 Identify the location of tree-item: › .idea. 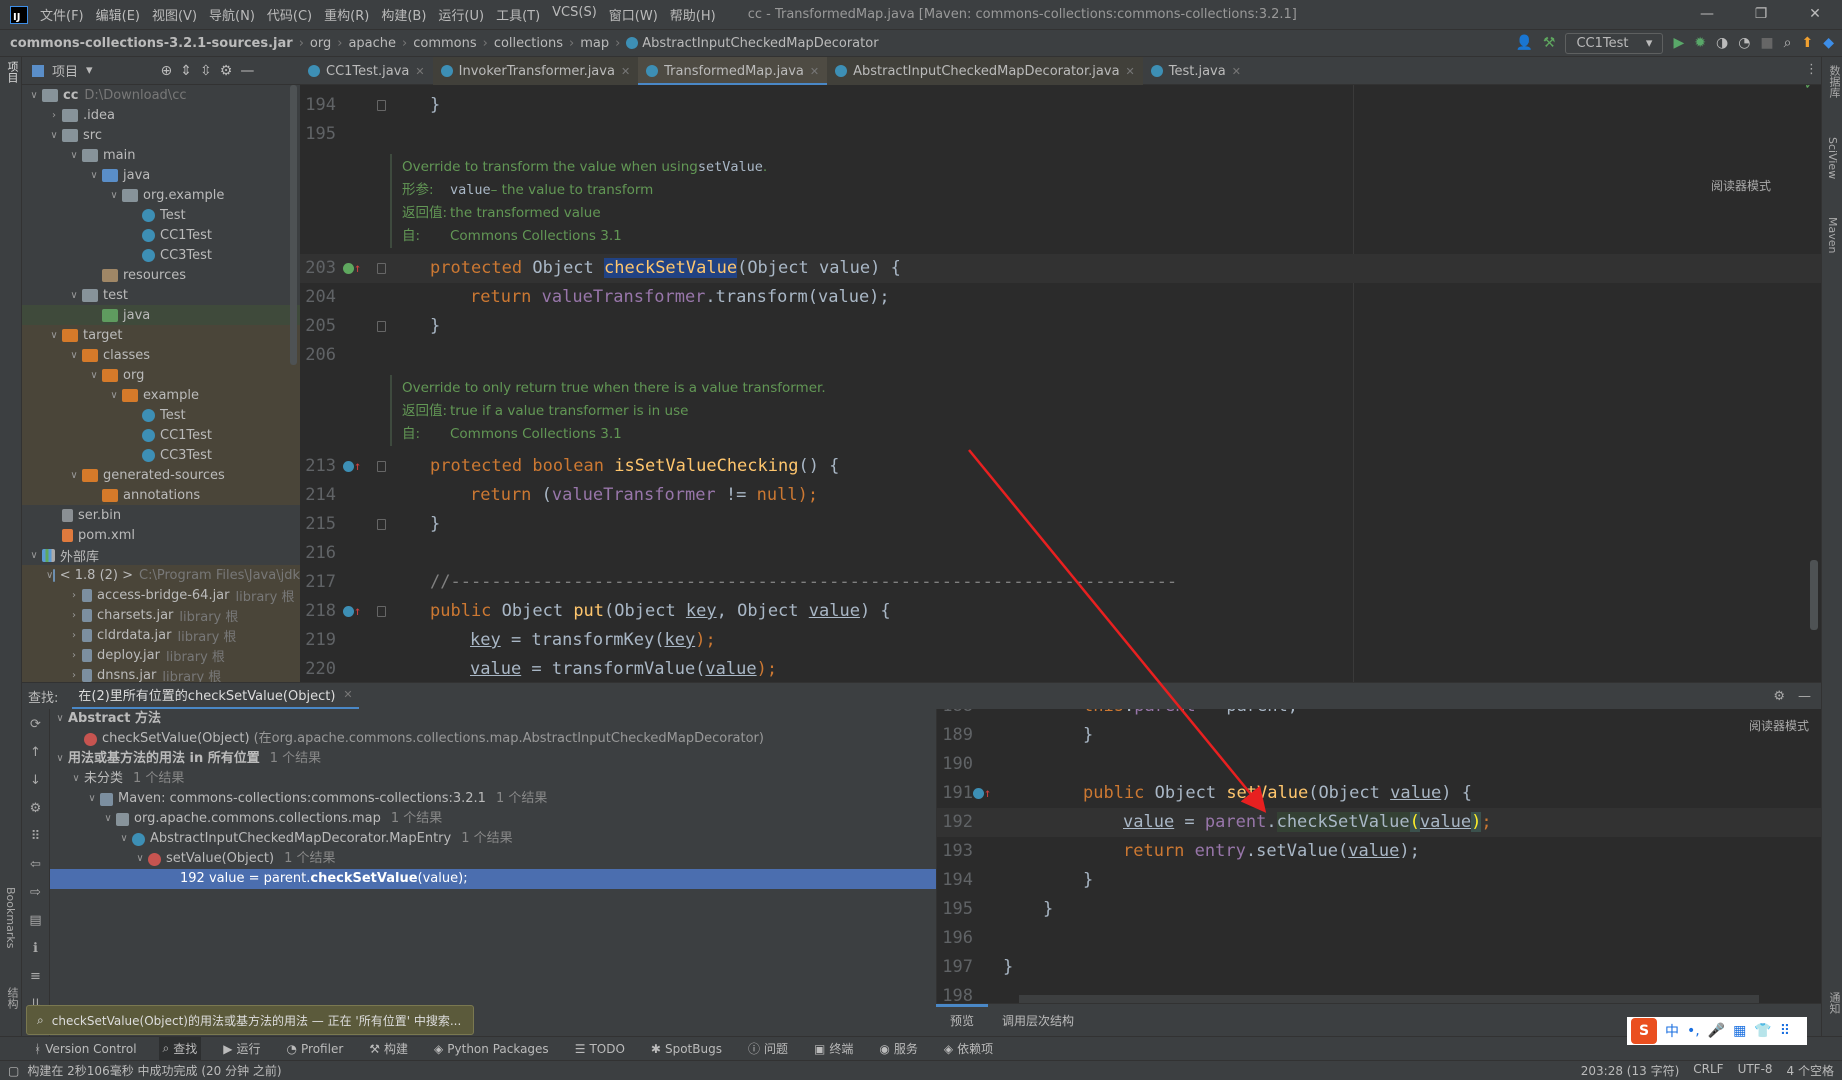
(161, 115).